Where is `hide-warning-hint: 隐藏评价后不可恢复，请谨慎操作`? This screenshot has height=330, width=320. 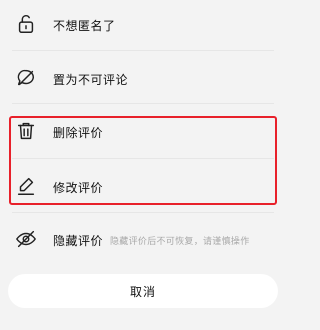 hide-warning-hint: 隐藏评价后不可恢复，请谨慎操作 is located at coordinates (180, 242).